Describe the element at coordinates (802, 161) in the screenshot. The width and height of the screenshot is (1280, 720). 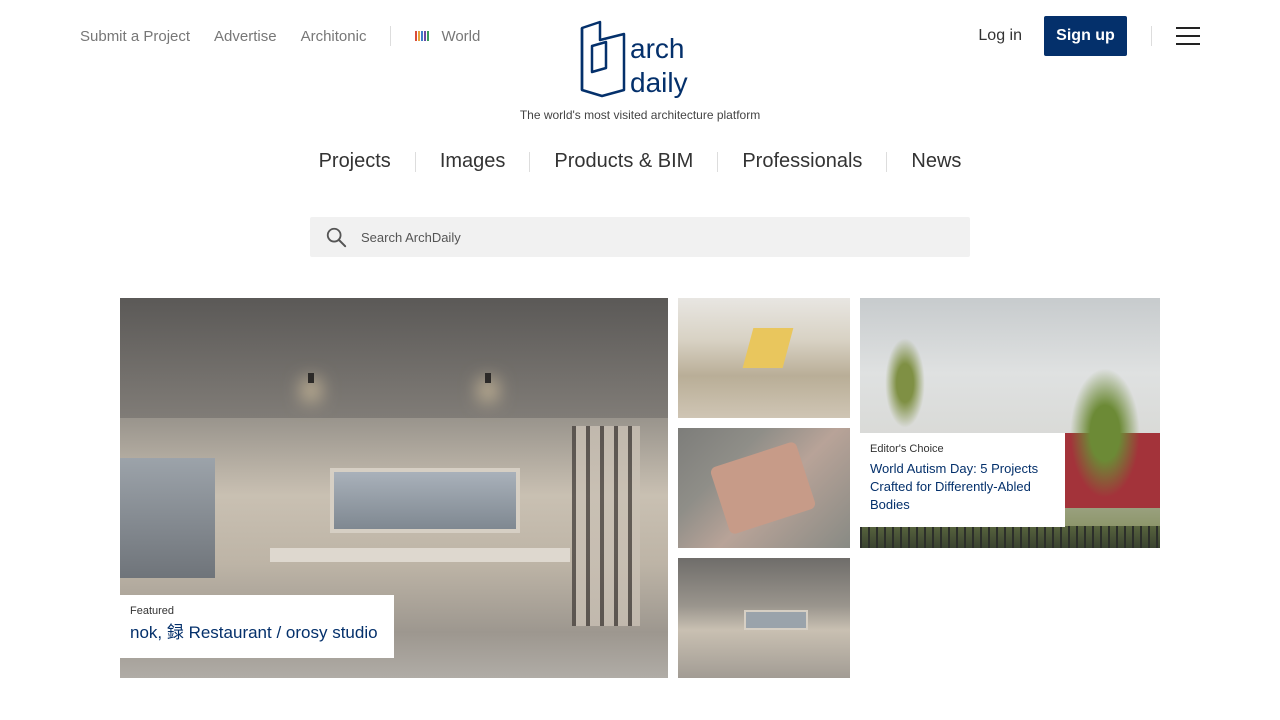
I see `nav-professionals: Professionals` at that location.